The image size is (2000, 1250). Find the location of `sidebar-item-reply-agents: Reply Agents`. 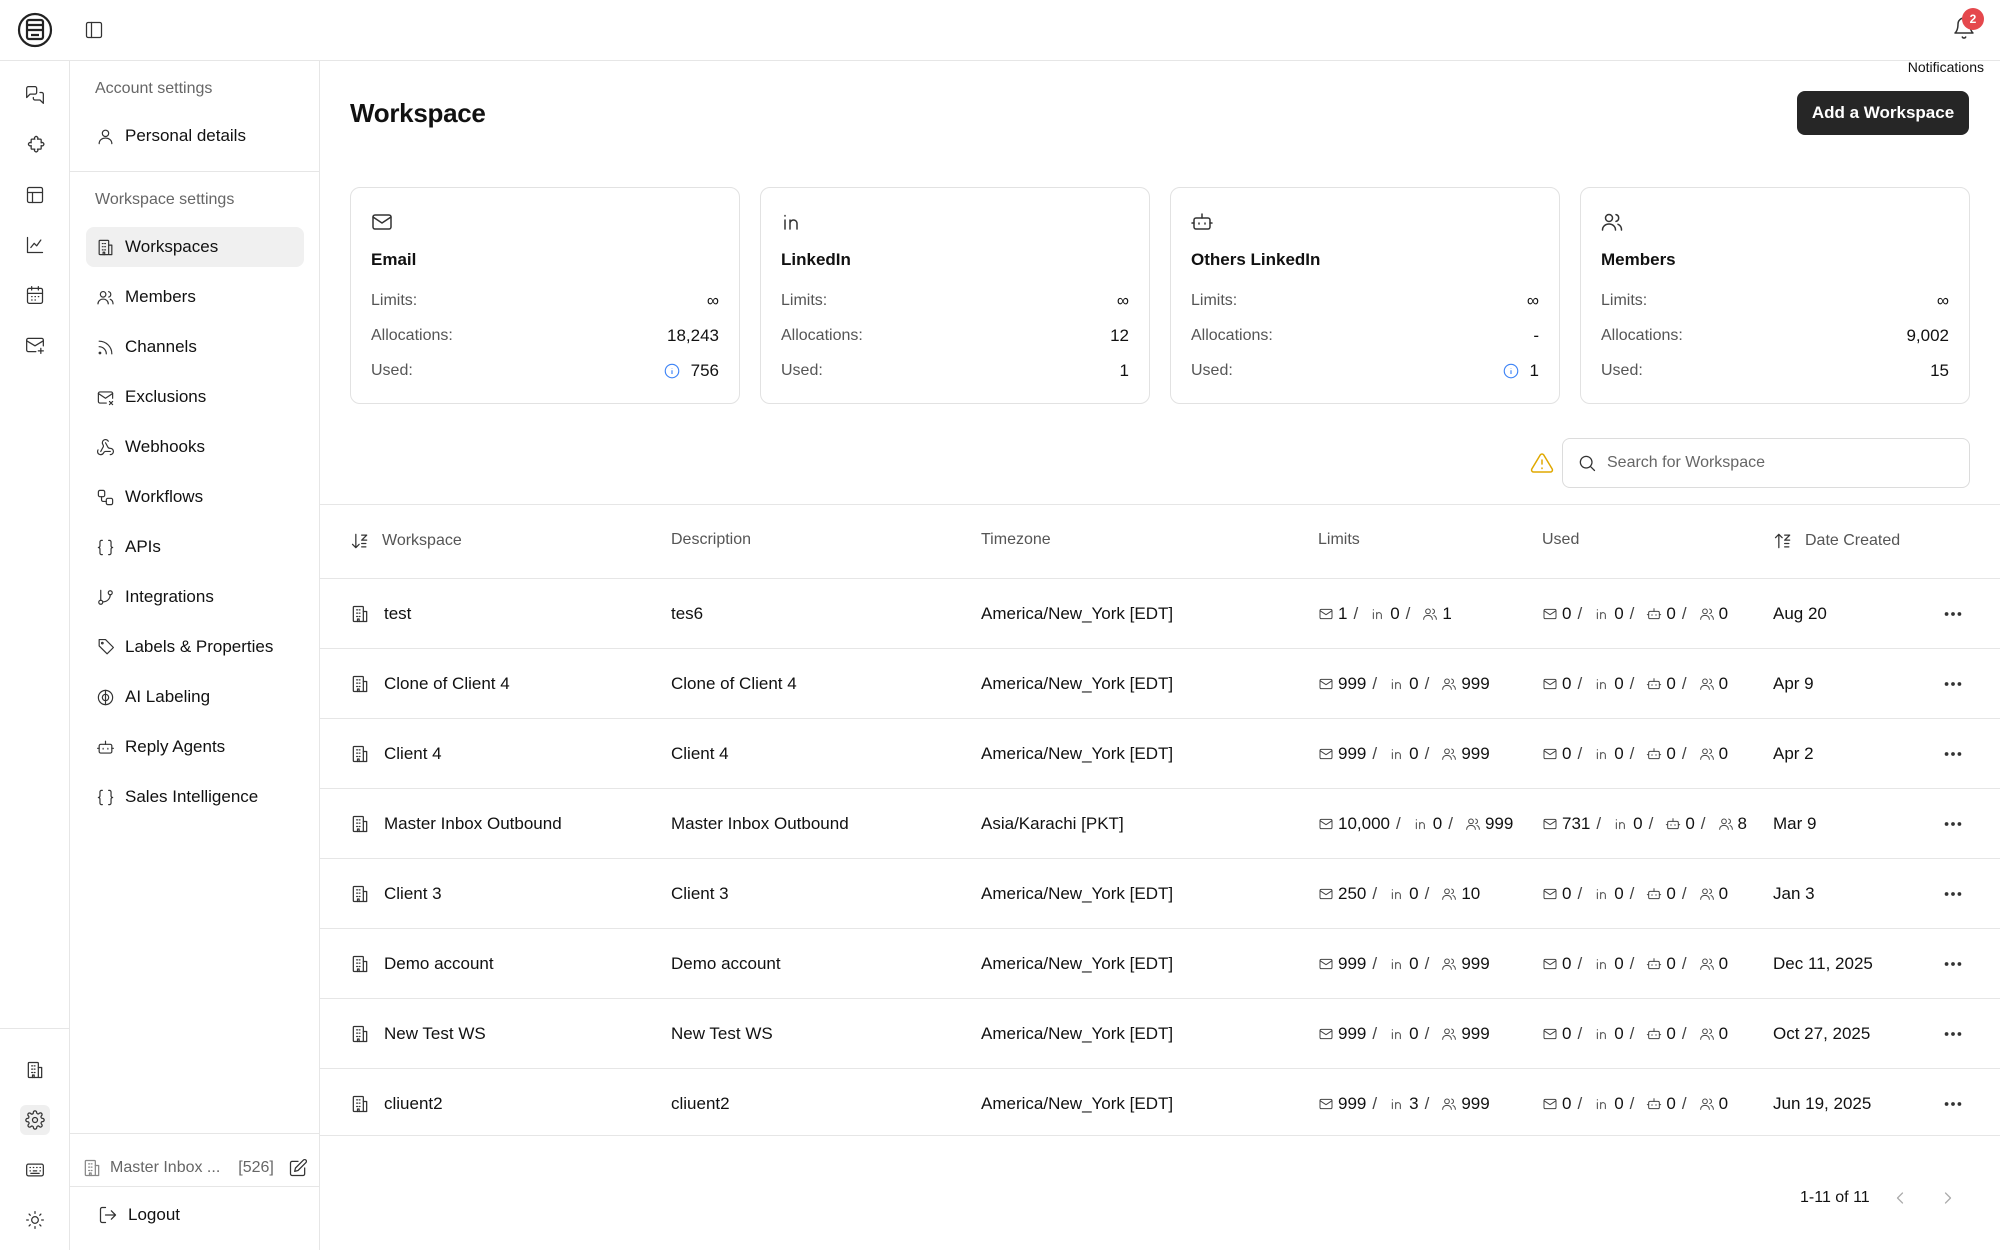

sidebar-item-reply-agents: Reply Agents is located at coordinates (195, 747).